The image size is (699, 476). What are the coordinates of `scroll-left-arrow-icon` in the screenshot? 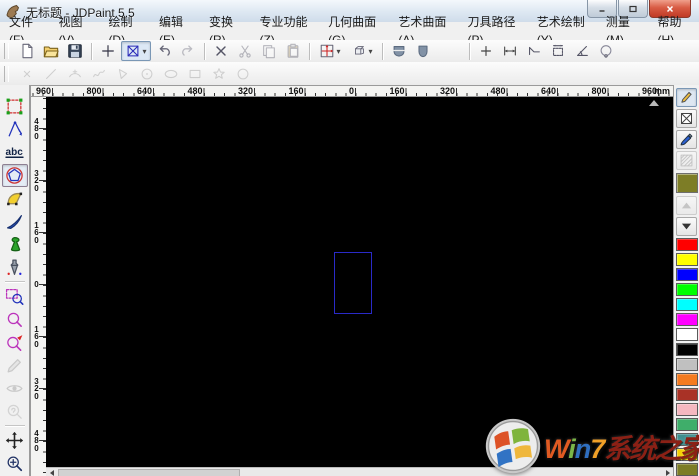 It's located at (51, 472).